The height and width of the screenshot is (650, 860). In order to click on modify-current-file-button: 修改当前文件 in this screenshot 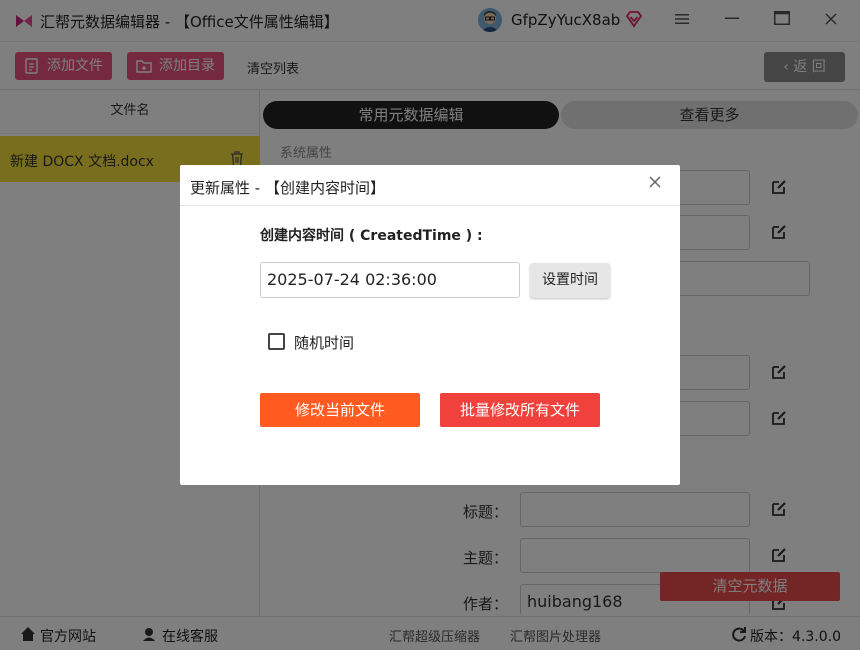, I will do `click(340, 410)`.